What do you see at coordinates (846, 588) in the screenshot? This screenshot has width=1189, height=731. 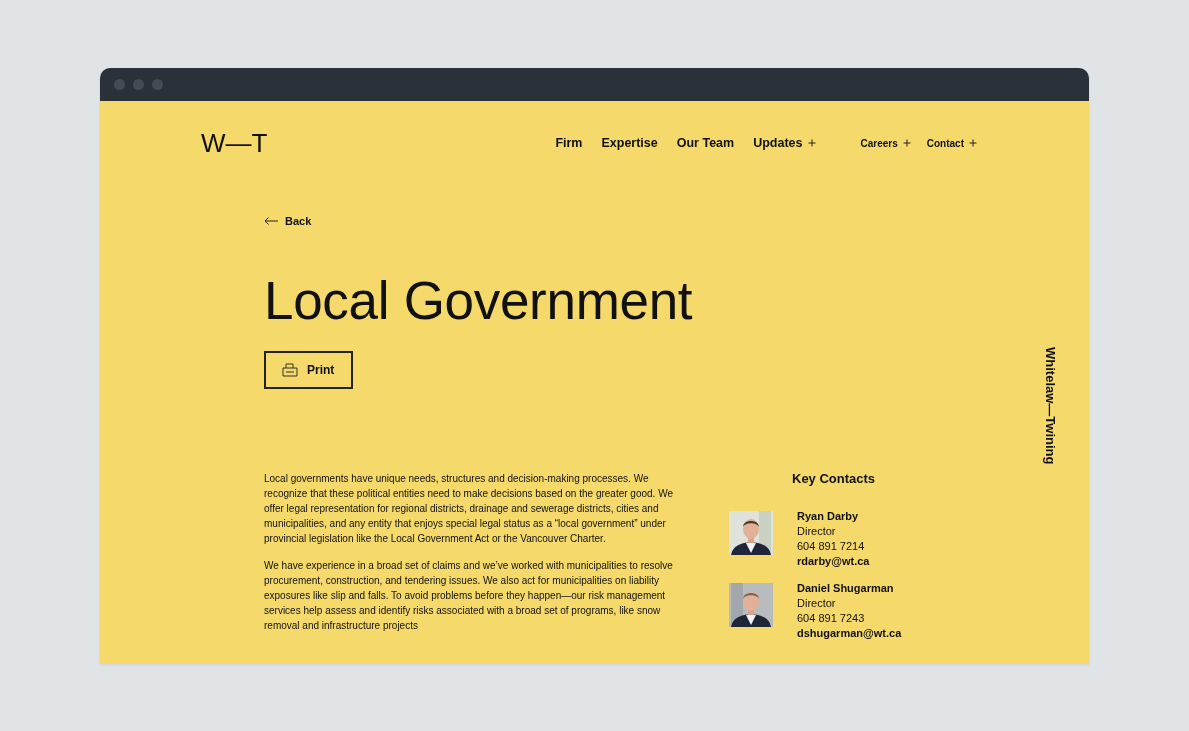 I see `contact-name: Daniel Shugarman` at bounding box center [846, 588].